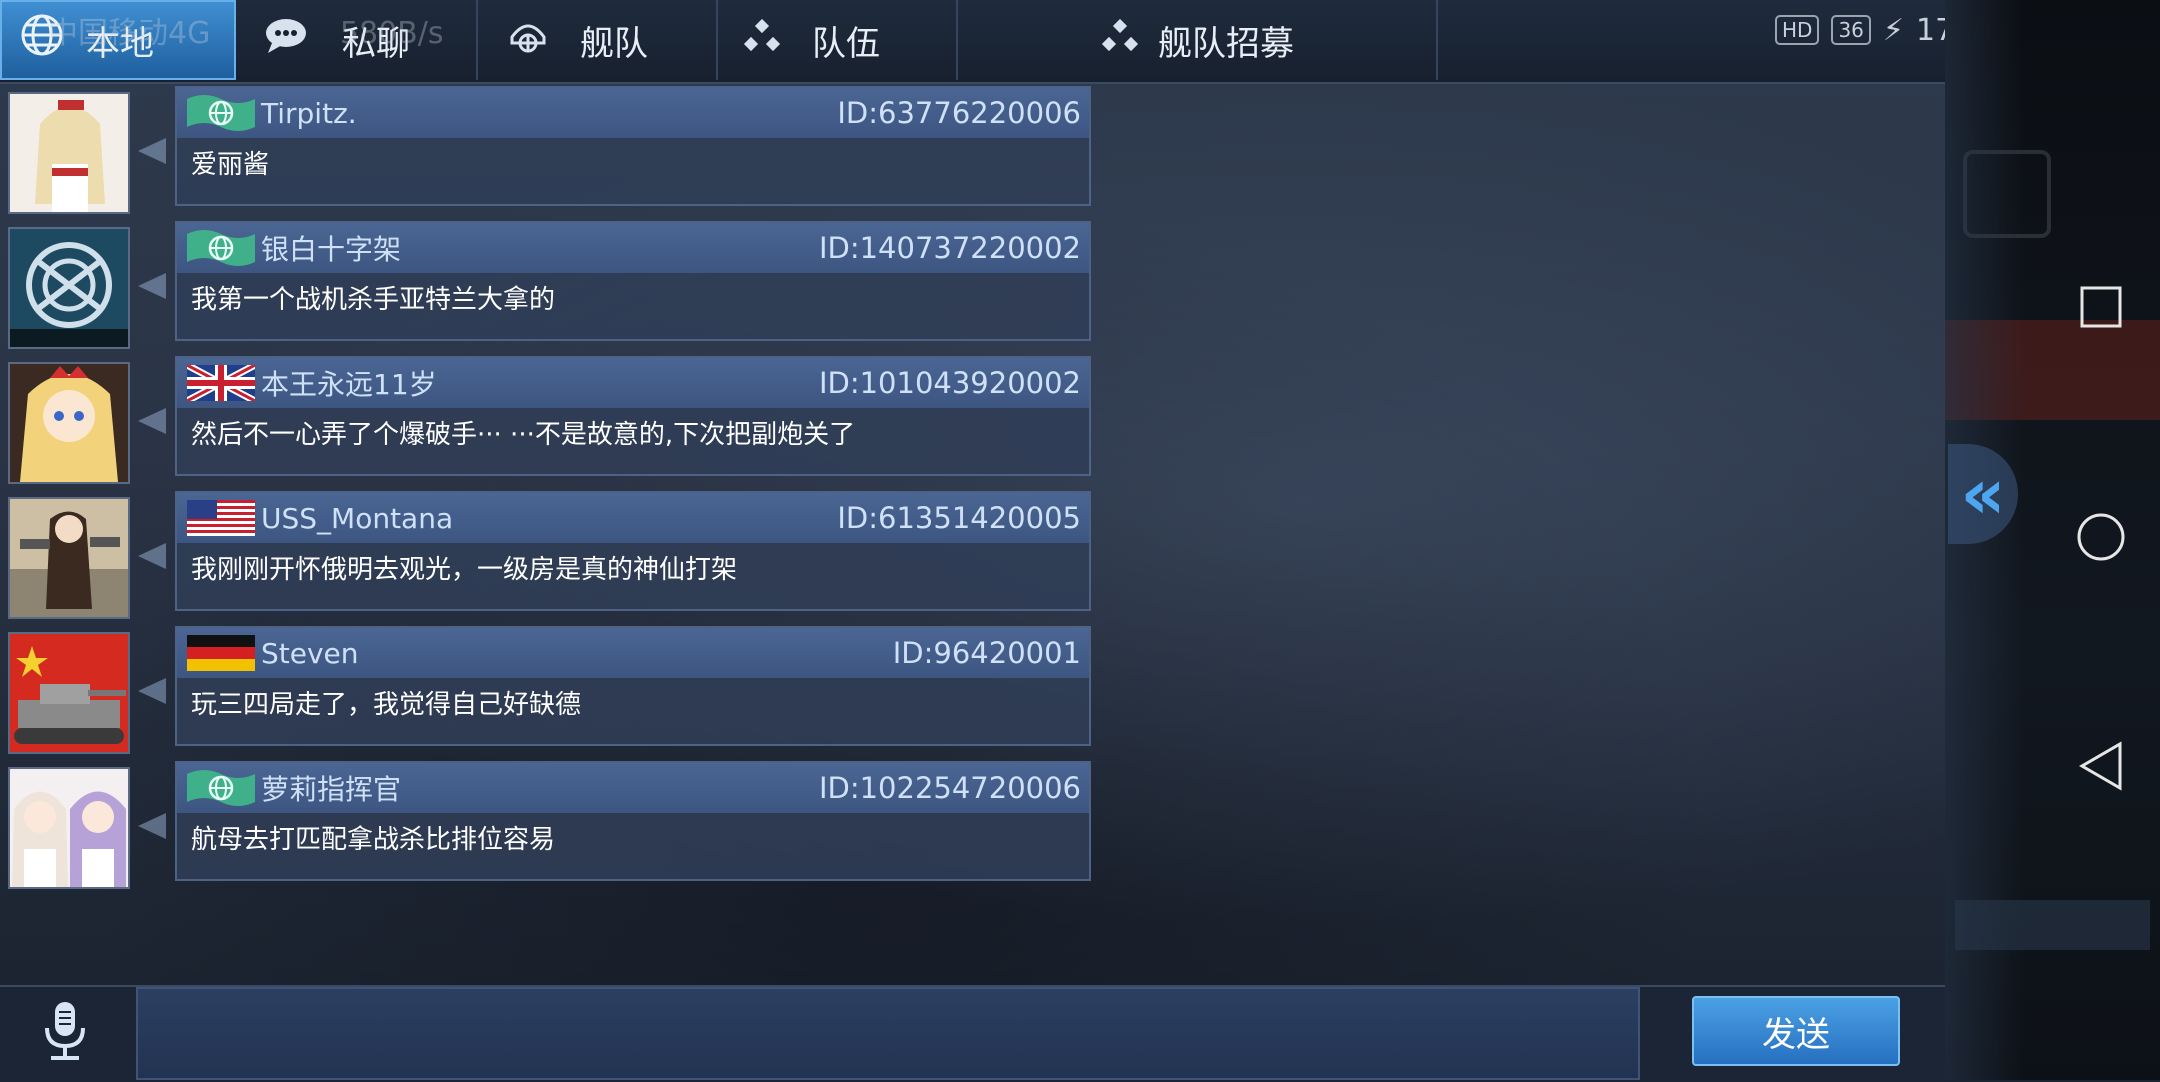 The height and width of the screenshot is (1082, 2160). I want to click on sender-name: 本王永远11岁, so click(349, 383).